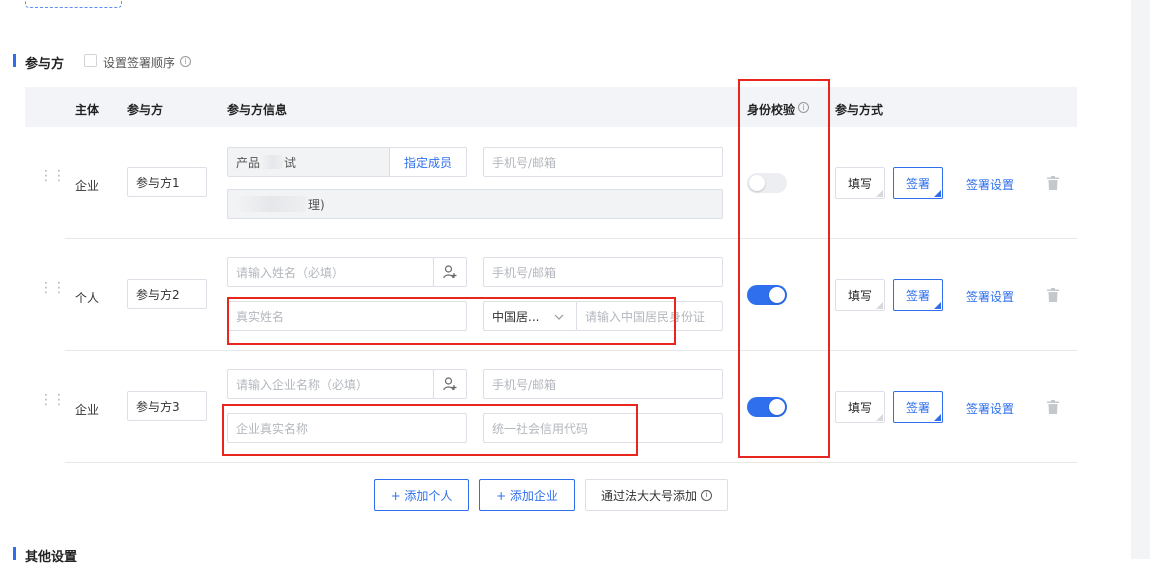  I want to click on row1-mode-sign-button: 签署, so click(918, 183).